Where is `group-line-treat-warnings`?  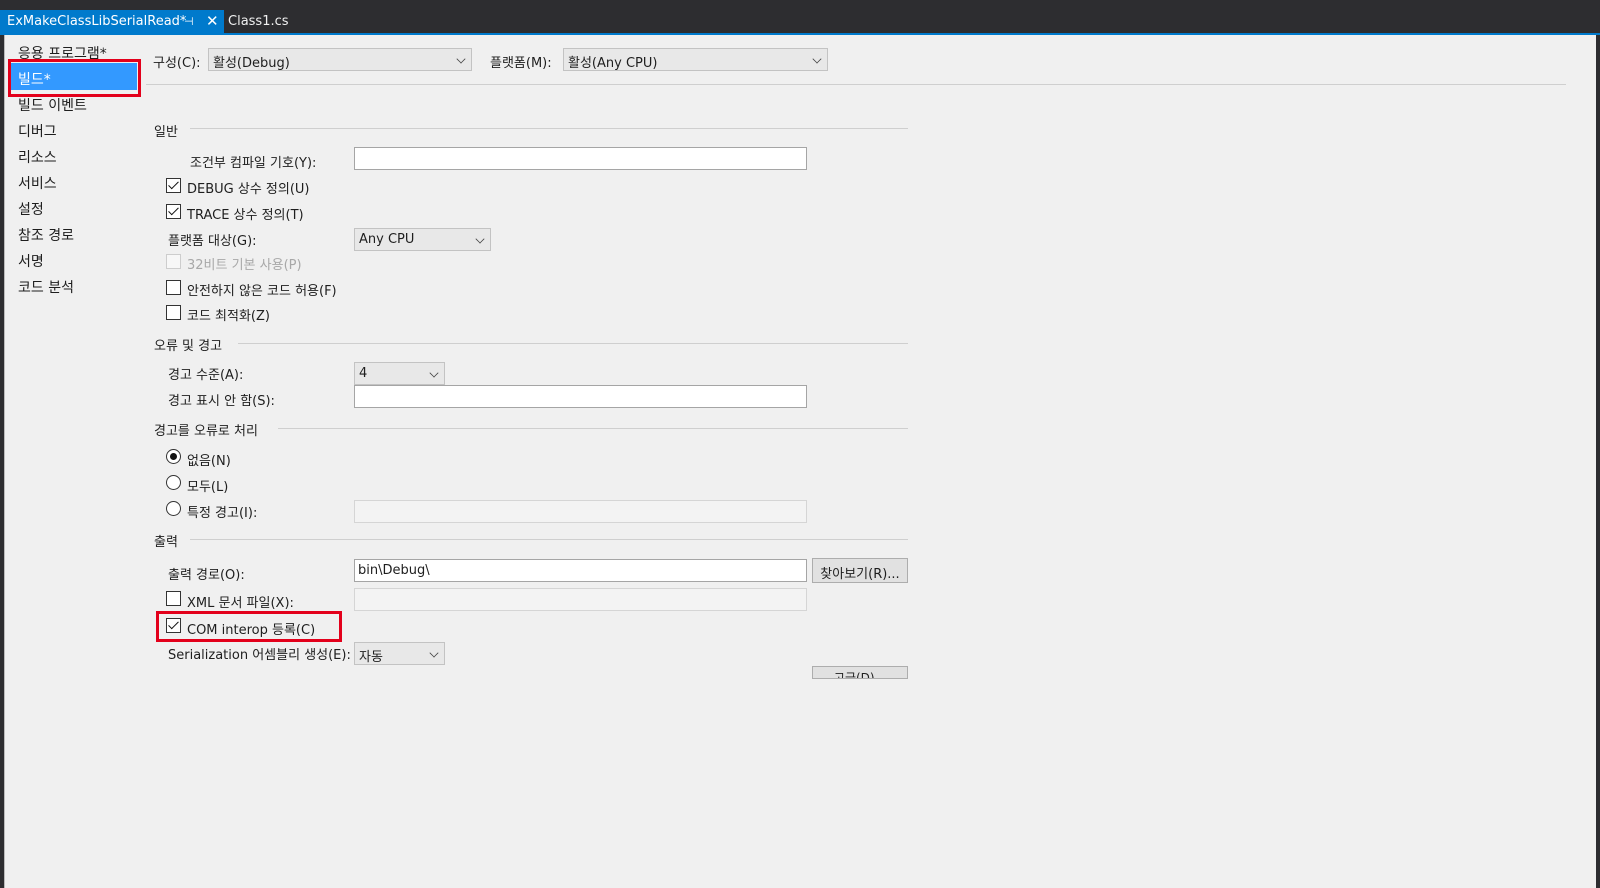 group-line-treat-warnings is located at coordinates (593, 428).